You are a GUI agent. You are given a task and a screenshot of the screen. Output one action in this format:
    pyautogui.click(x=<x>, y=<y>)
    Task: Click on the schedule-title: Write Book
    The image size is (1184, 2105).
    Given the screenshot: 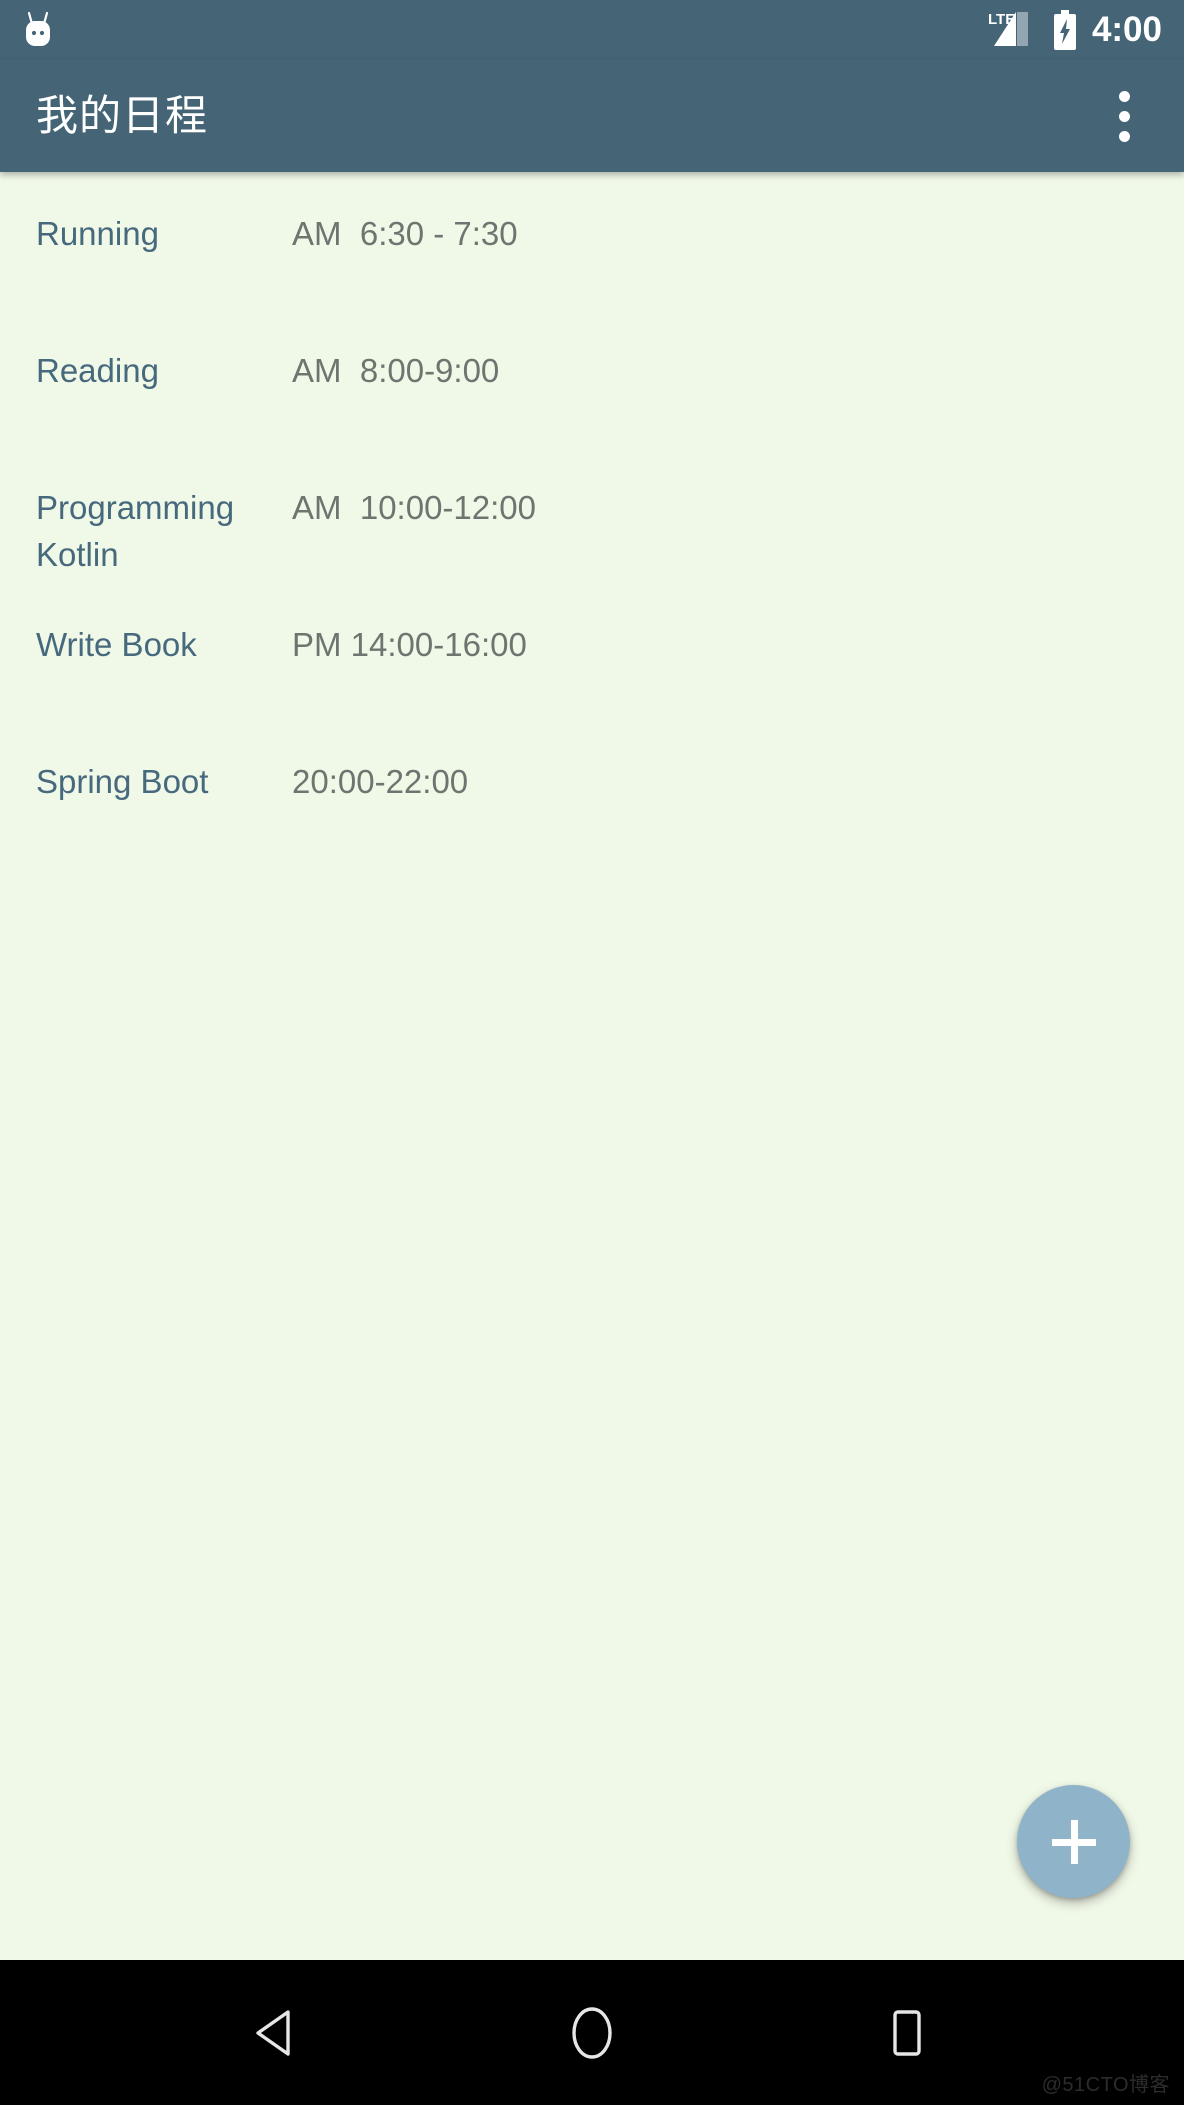 What is the action you would take?
    pyautogui.click(x=116, y=644)
    